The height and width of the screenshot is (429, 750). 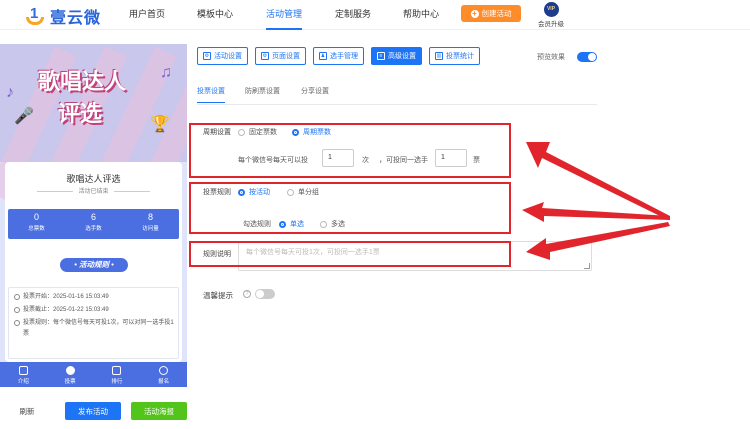 I want to click on arrow-to-cycle-icon, so click(x=598, y=181).